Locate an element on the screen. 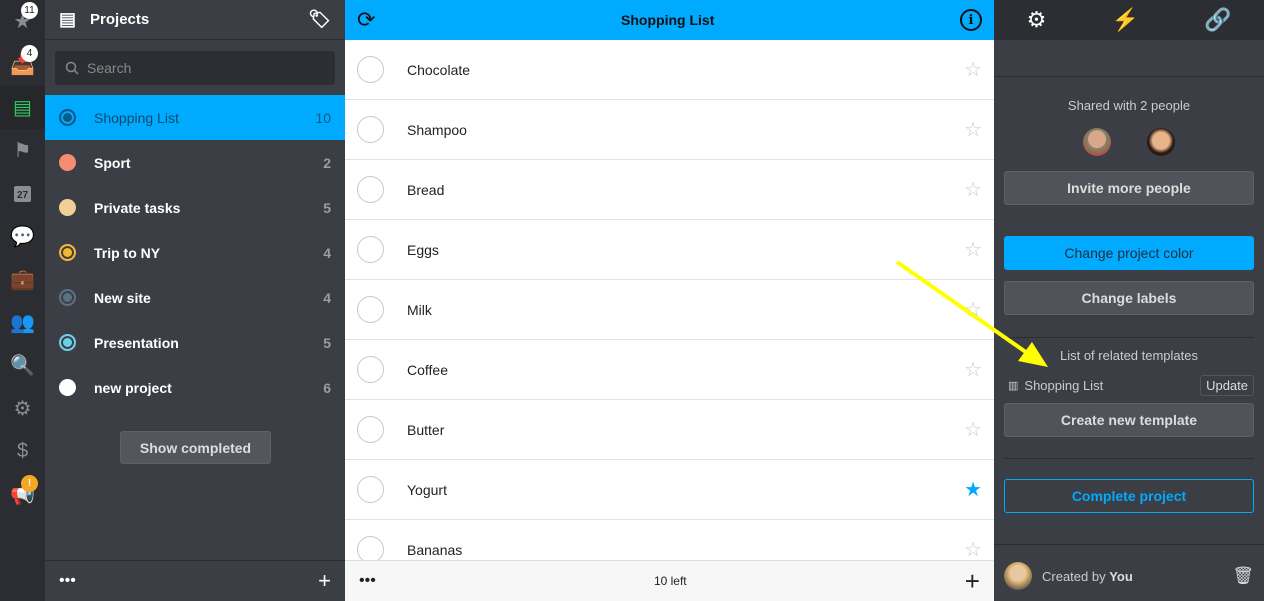 The height and width of the screenshot is (601, 1264). project-item: Presentation 5 is located at coordinates (195, 342).